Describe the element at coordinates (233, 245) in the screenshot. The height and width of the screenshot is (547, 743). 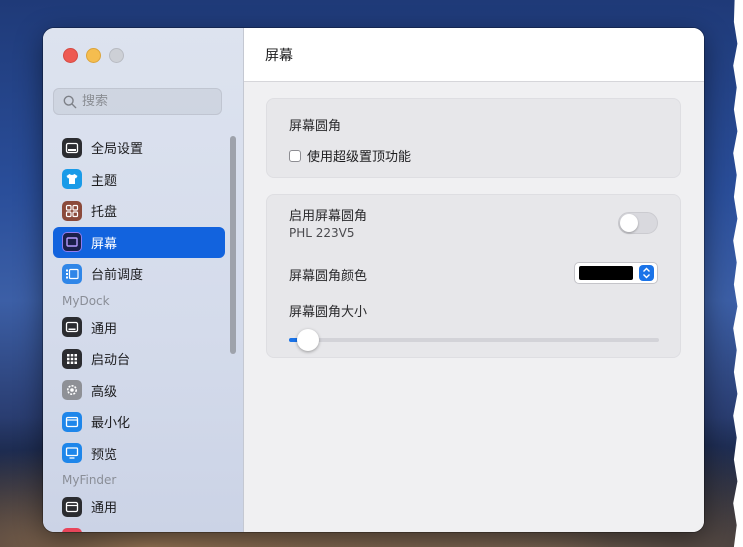
I see `sidebar-scrollbar` at that location.